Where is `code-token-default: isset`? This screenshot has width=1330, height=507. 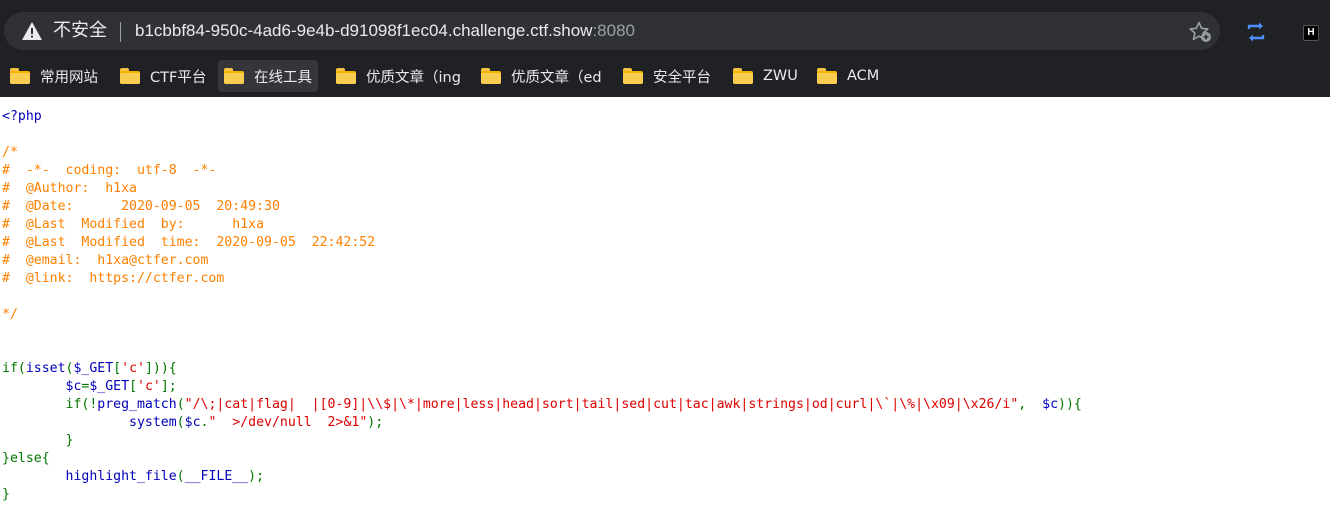 code-token-default: isset is located at coordinates (45, 368).